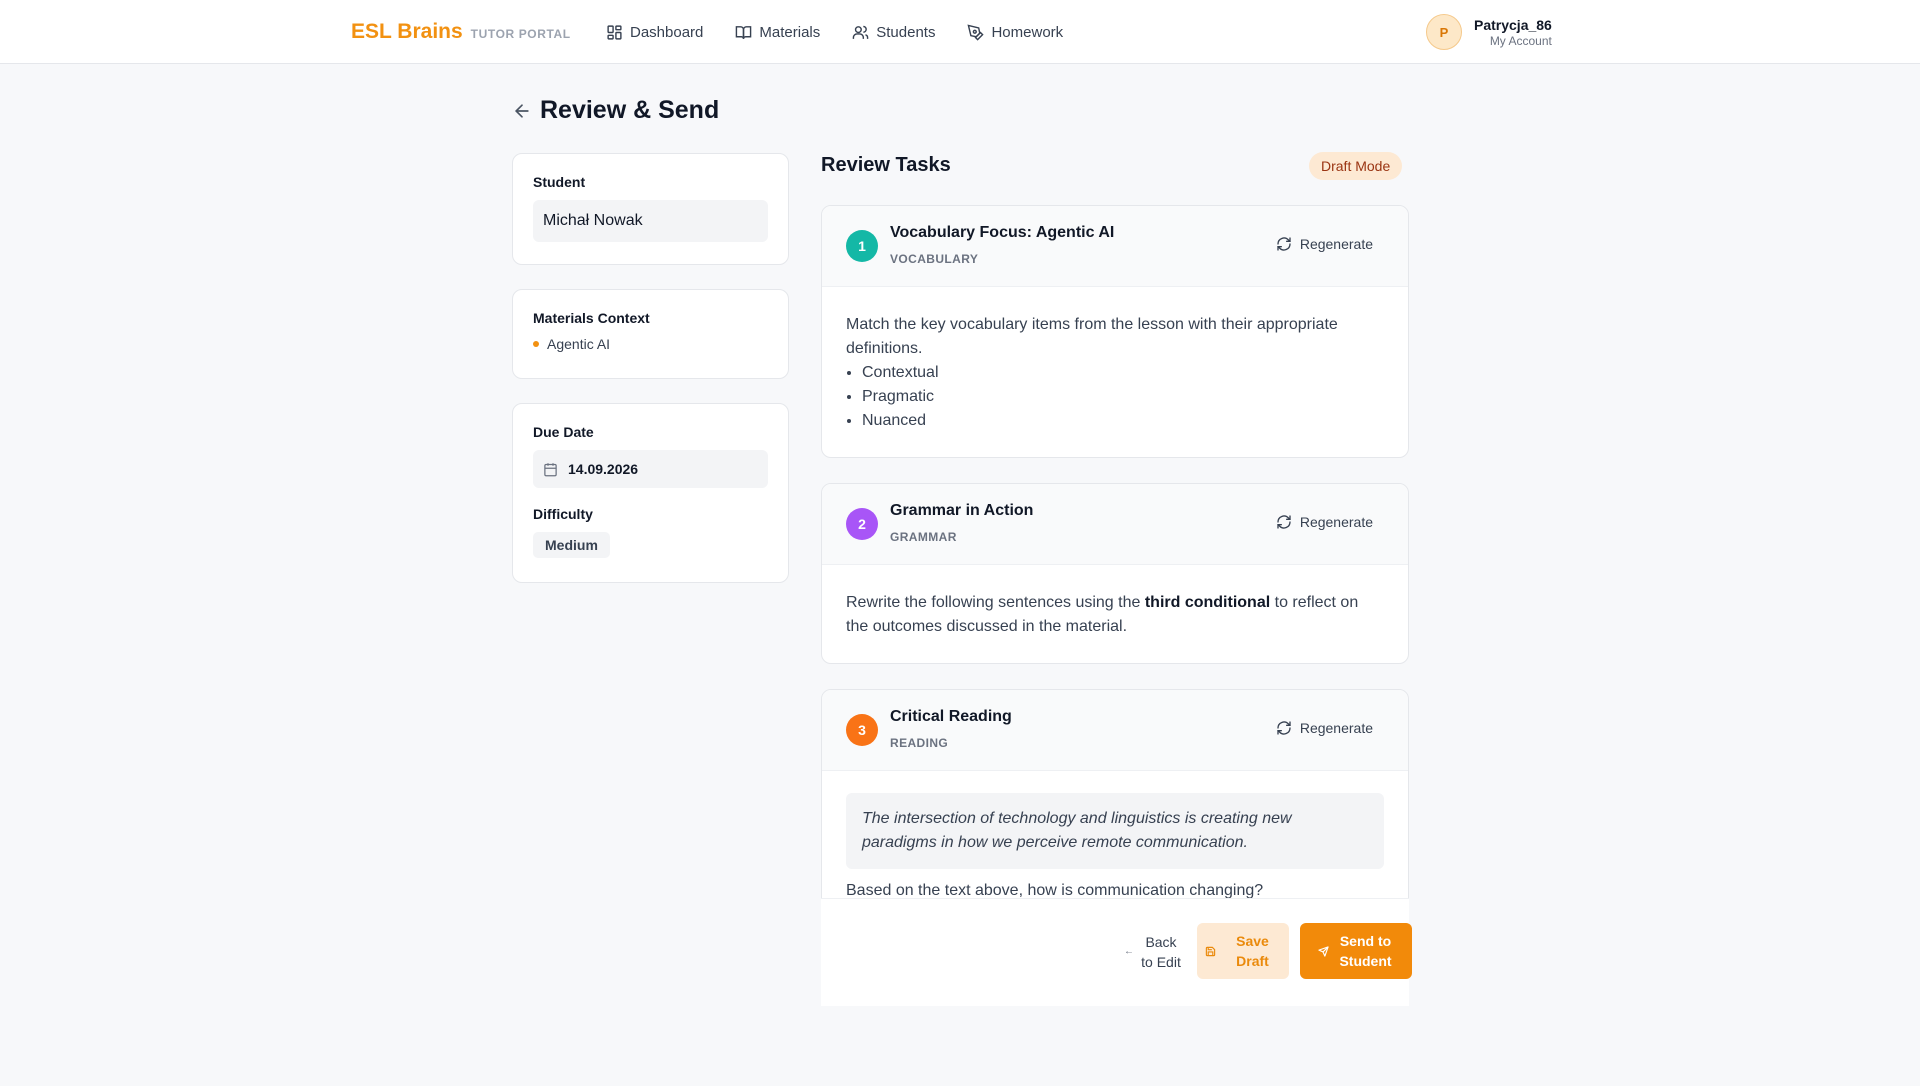 The width and height of the screenshot is (1920, 1086). What do you see at coordinates (650, 344) in the screenshot?
I see `materials-context-item: Agentic AI` at bounding box center [650, 344].